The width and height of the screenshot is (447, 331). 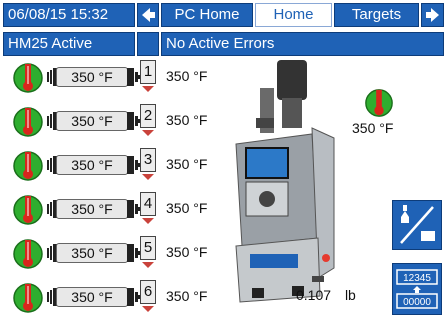 What do you see at coordinates (148, 116) in the screenshot?
I see `zone-number: 2` at bounding box center [148, 116].